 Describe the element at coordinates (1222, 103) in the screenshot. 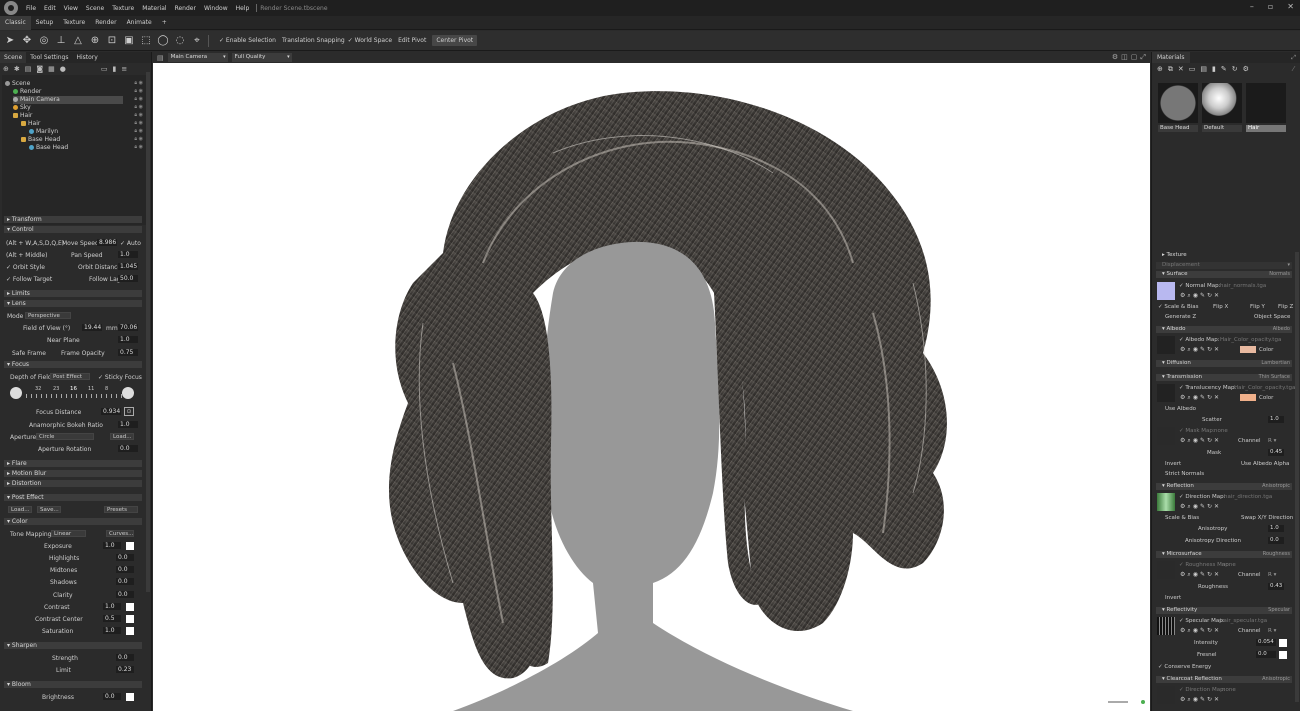

I see `material-thumb-default` at that location.